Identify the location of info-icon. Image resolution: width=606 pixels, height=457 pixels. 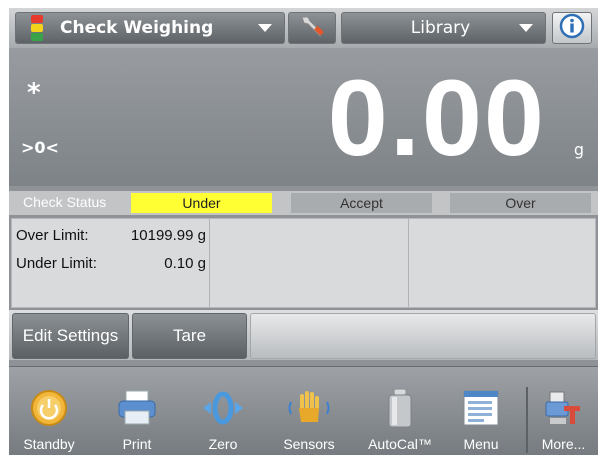
(572, 28).